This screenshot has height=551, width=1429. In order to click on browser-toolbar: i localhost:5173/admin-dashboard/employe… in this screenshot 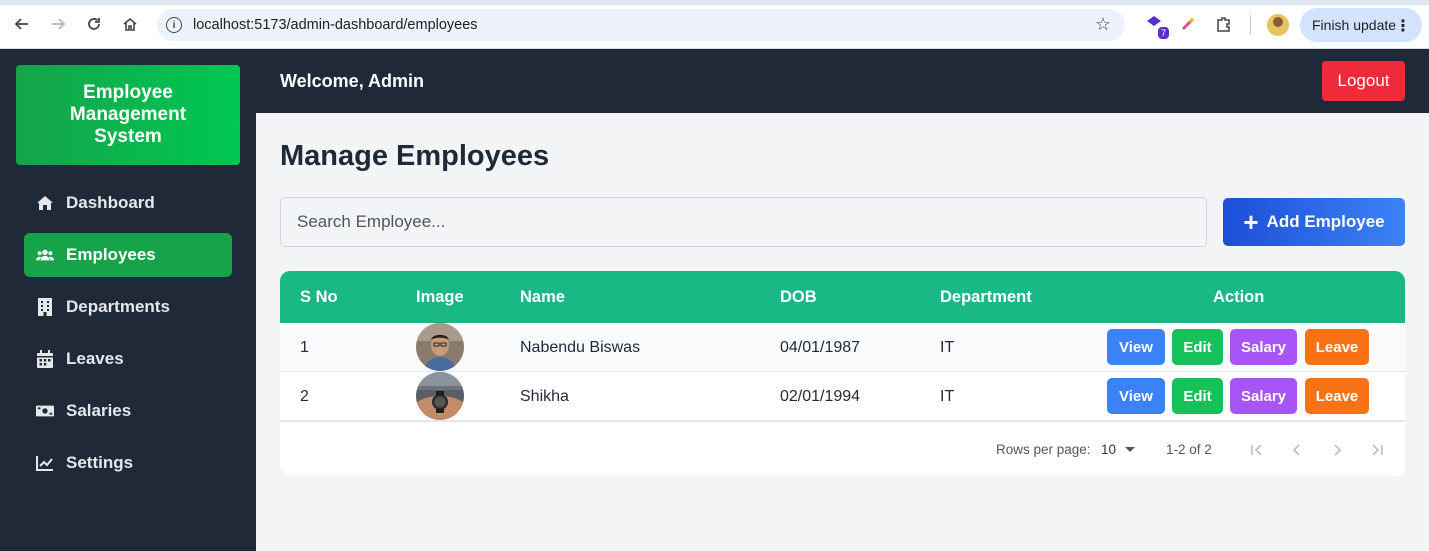, I will do `click(714, 24)`.